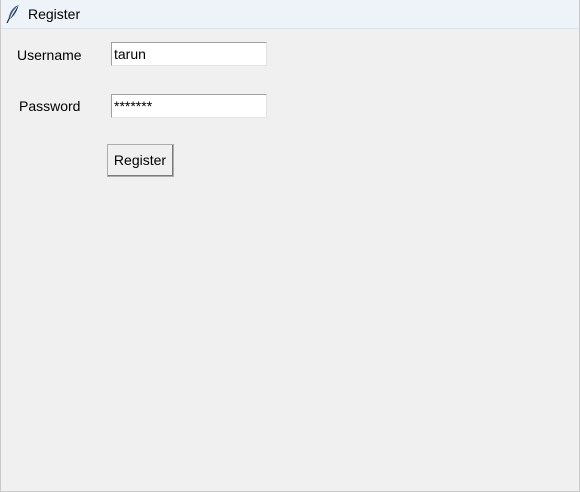 Image resolution: width=580 pixels, height=492 pixels. Describe the element at coordinates (189, 106) in the screenshot. I see `password-input` at that location.